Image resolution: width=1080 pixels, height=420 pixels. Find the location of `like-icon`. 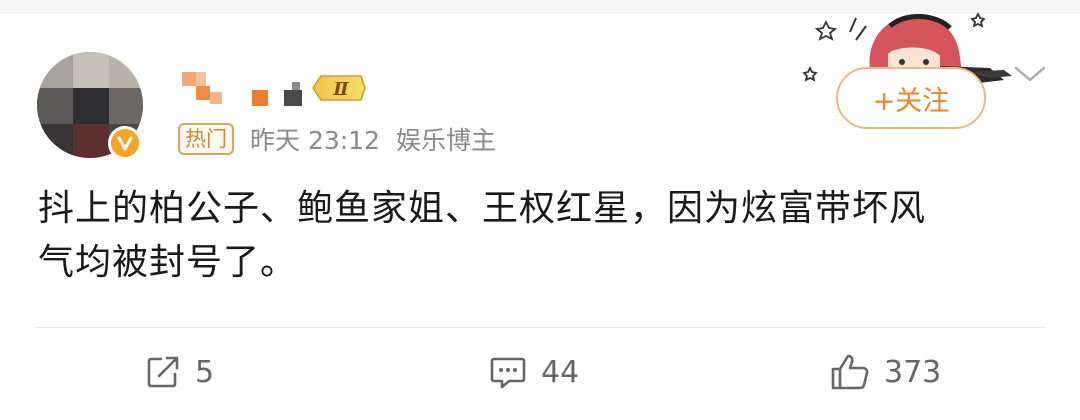

like-icon is located at coordinates (850, 372).